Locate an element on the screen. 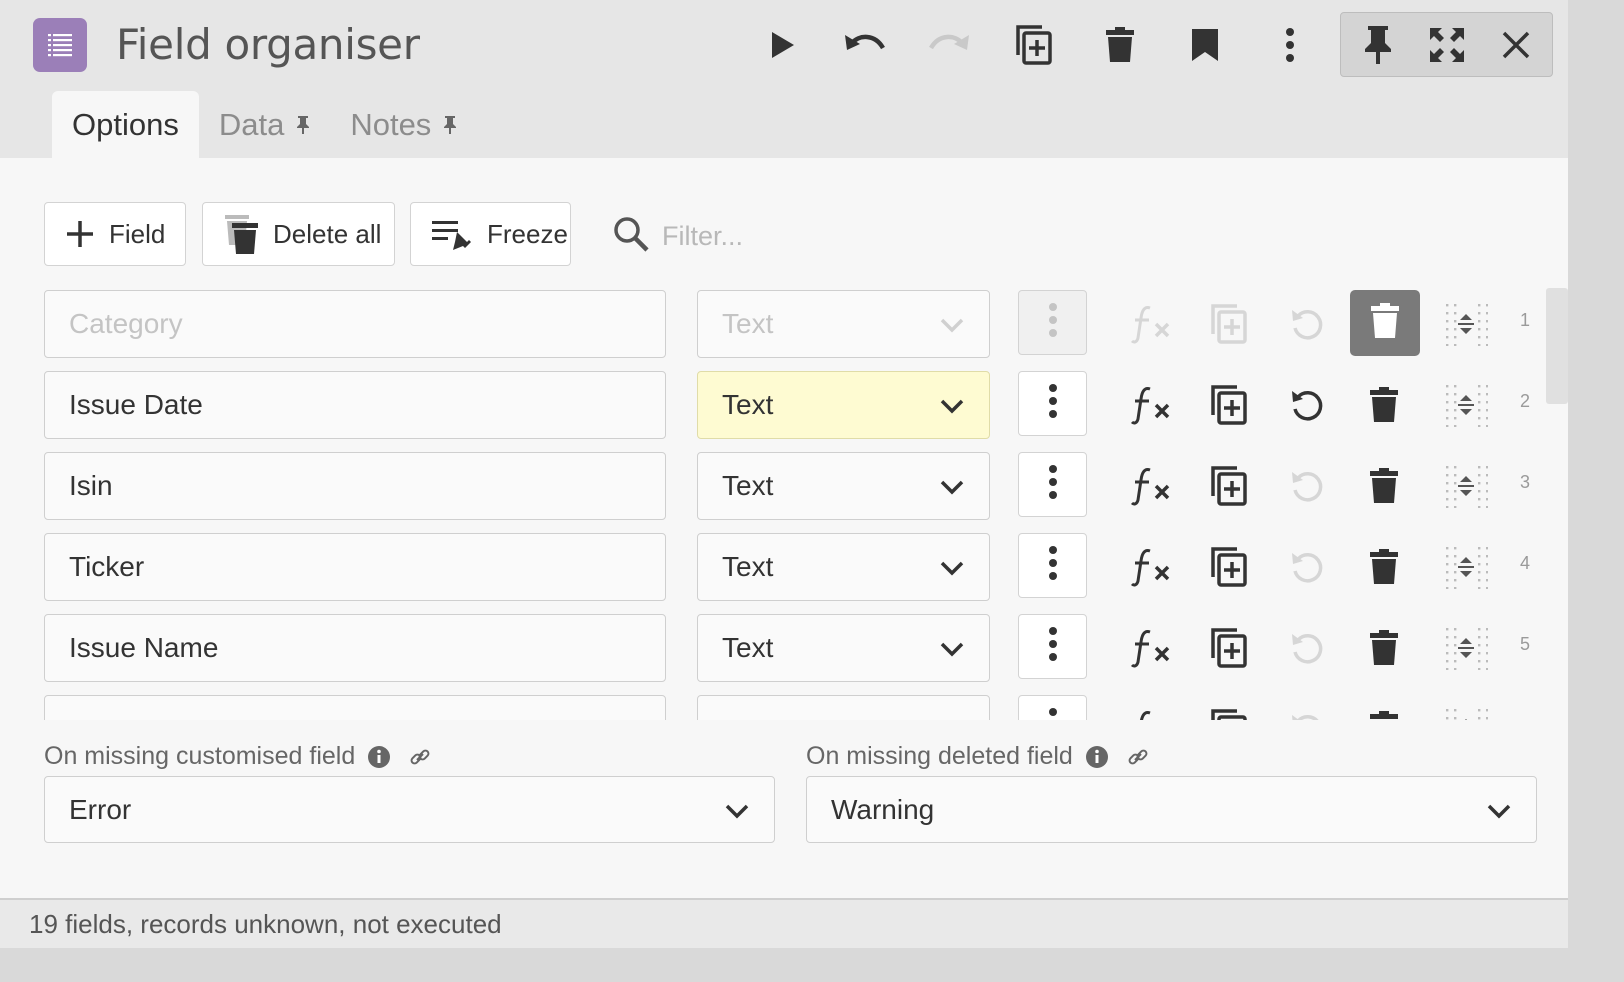 This screenshot has width=1624, height=982. field-row: Isin Text 3 is located at coordinates (784, 486).